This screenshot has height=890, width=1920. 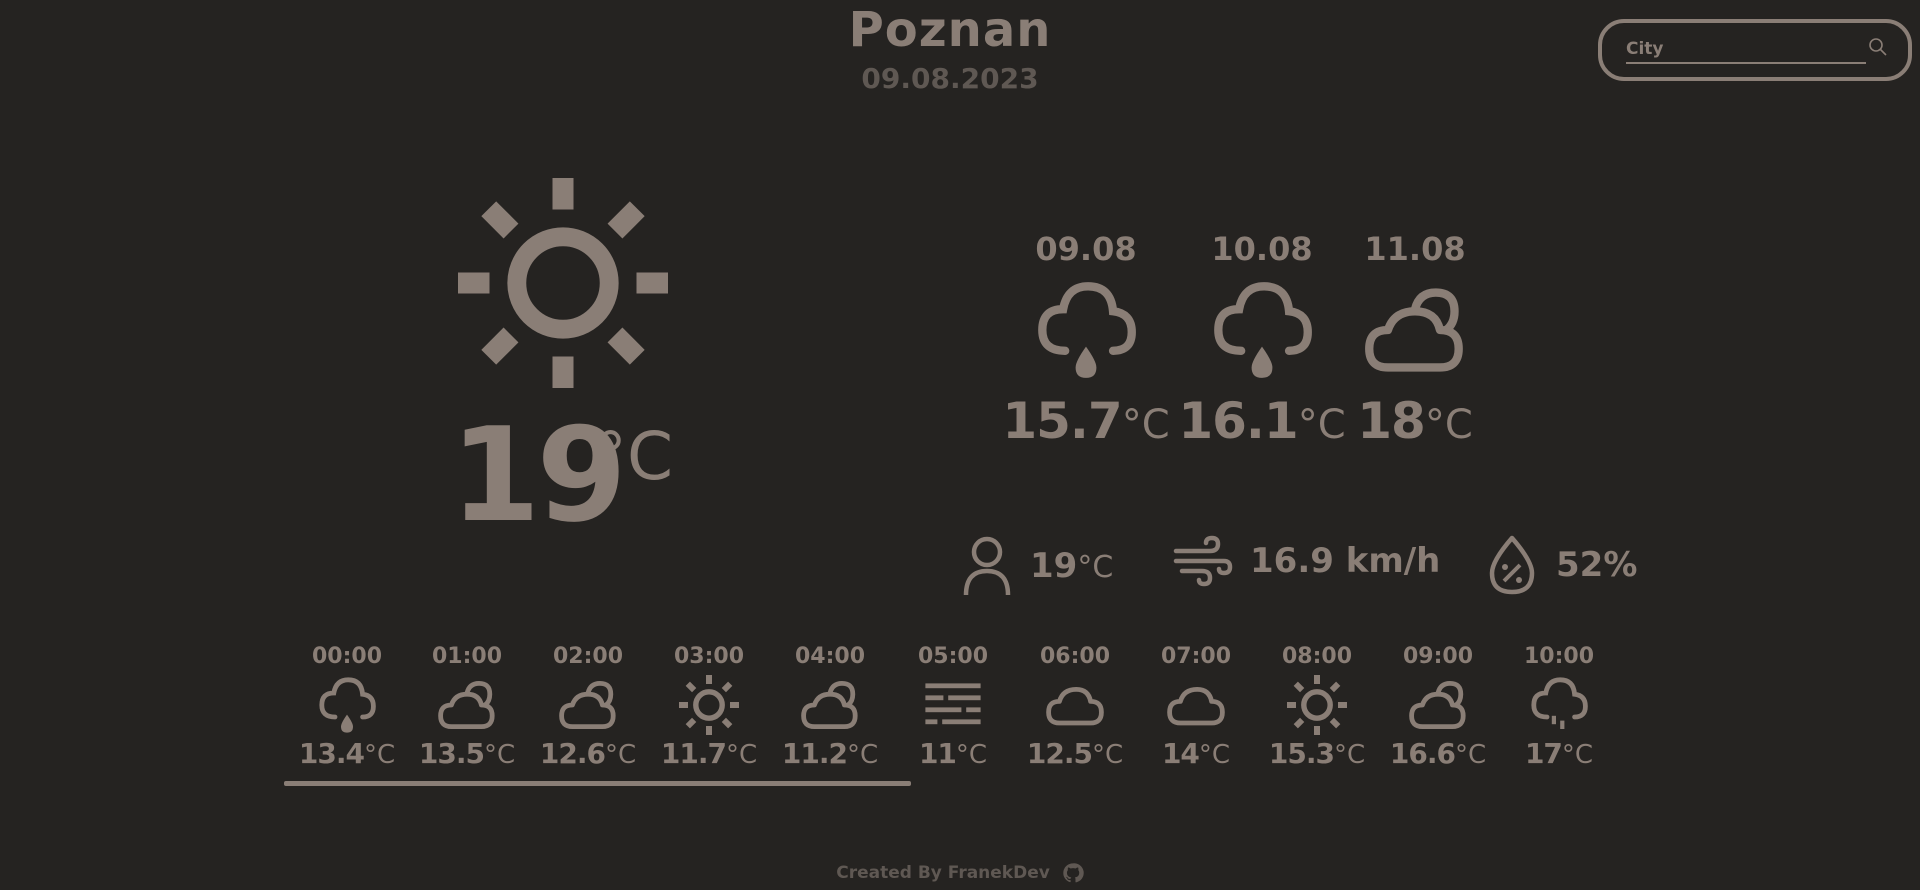 I want to click on wind-stat: 16.9 km/h, so click(x=1306, y=561).